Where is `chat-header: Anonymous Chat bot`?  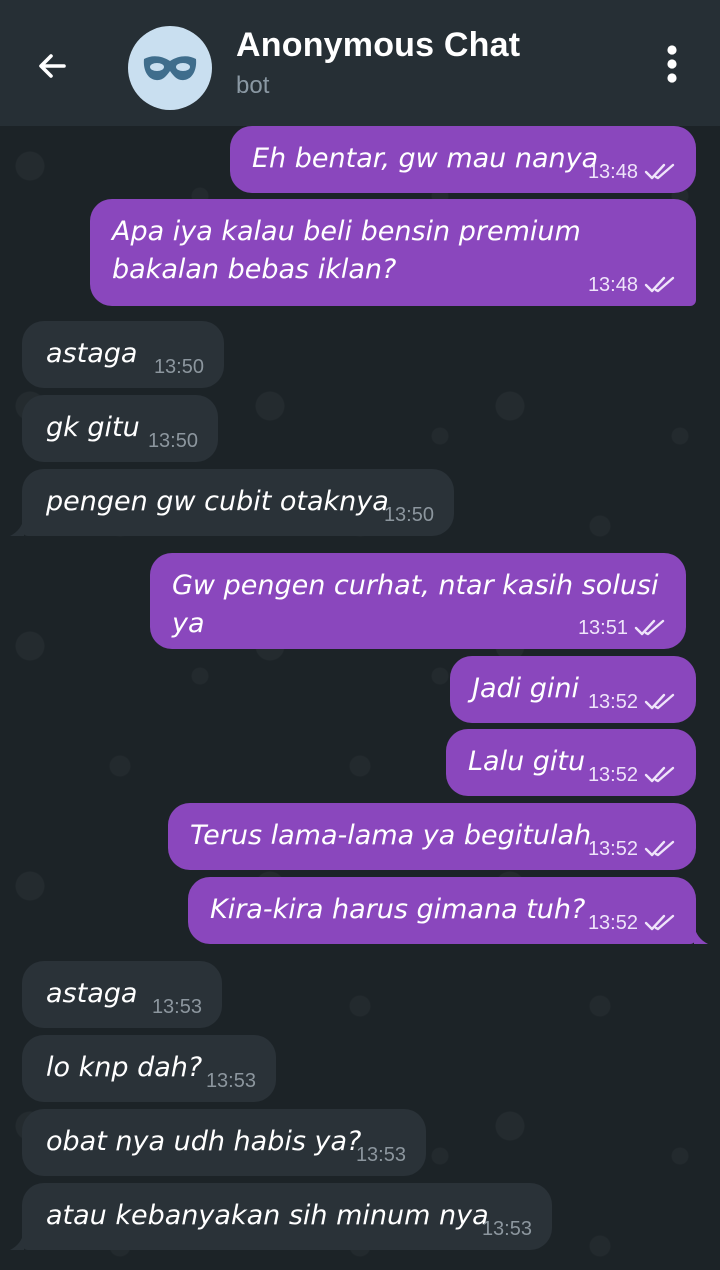 chat-header: Anonymous Chat bot is located at coordinates (360, 63).